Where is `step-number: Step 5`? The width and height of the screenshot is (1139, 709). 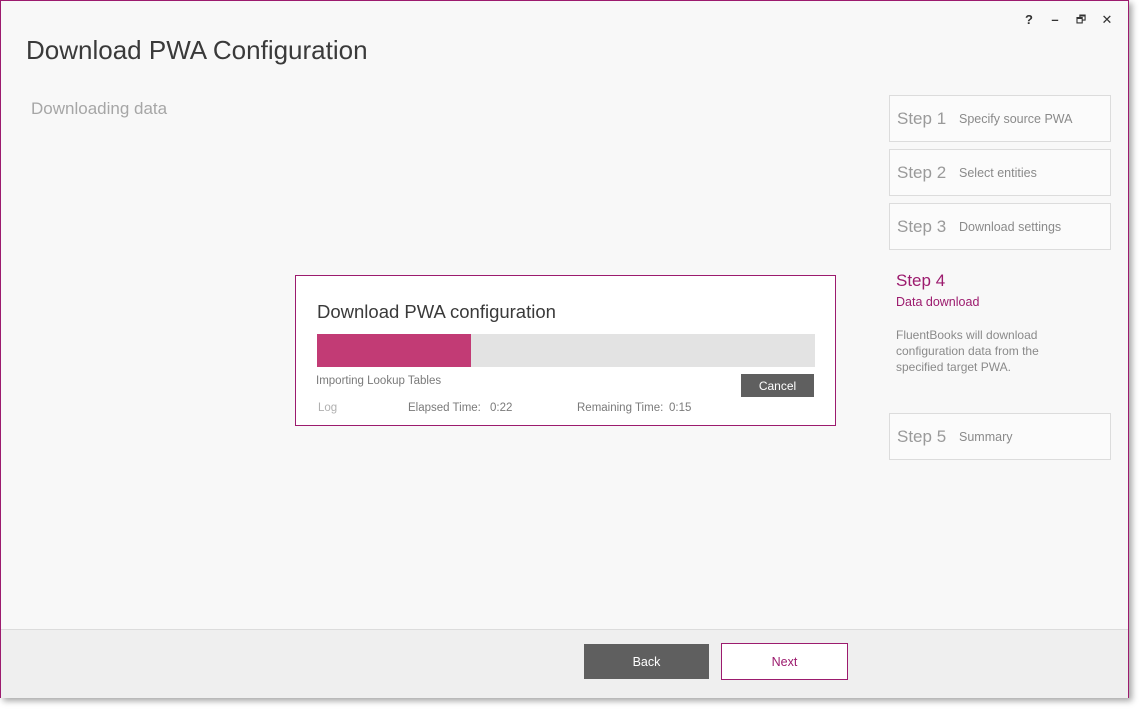
step-number: Step 5 is located at coordinates (922, 436).